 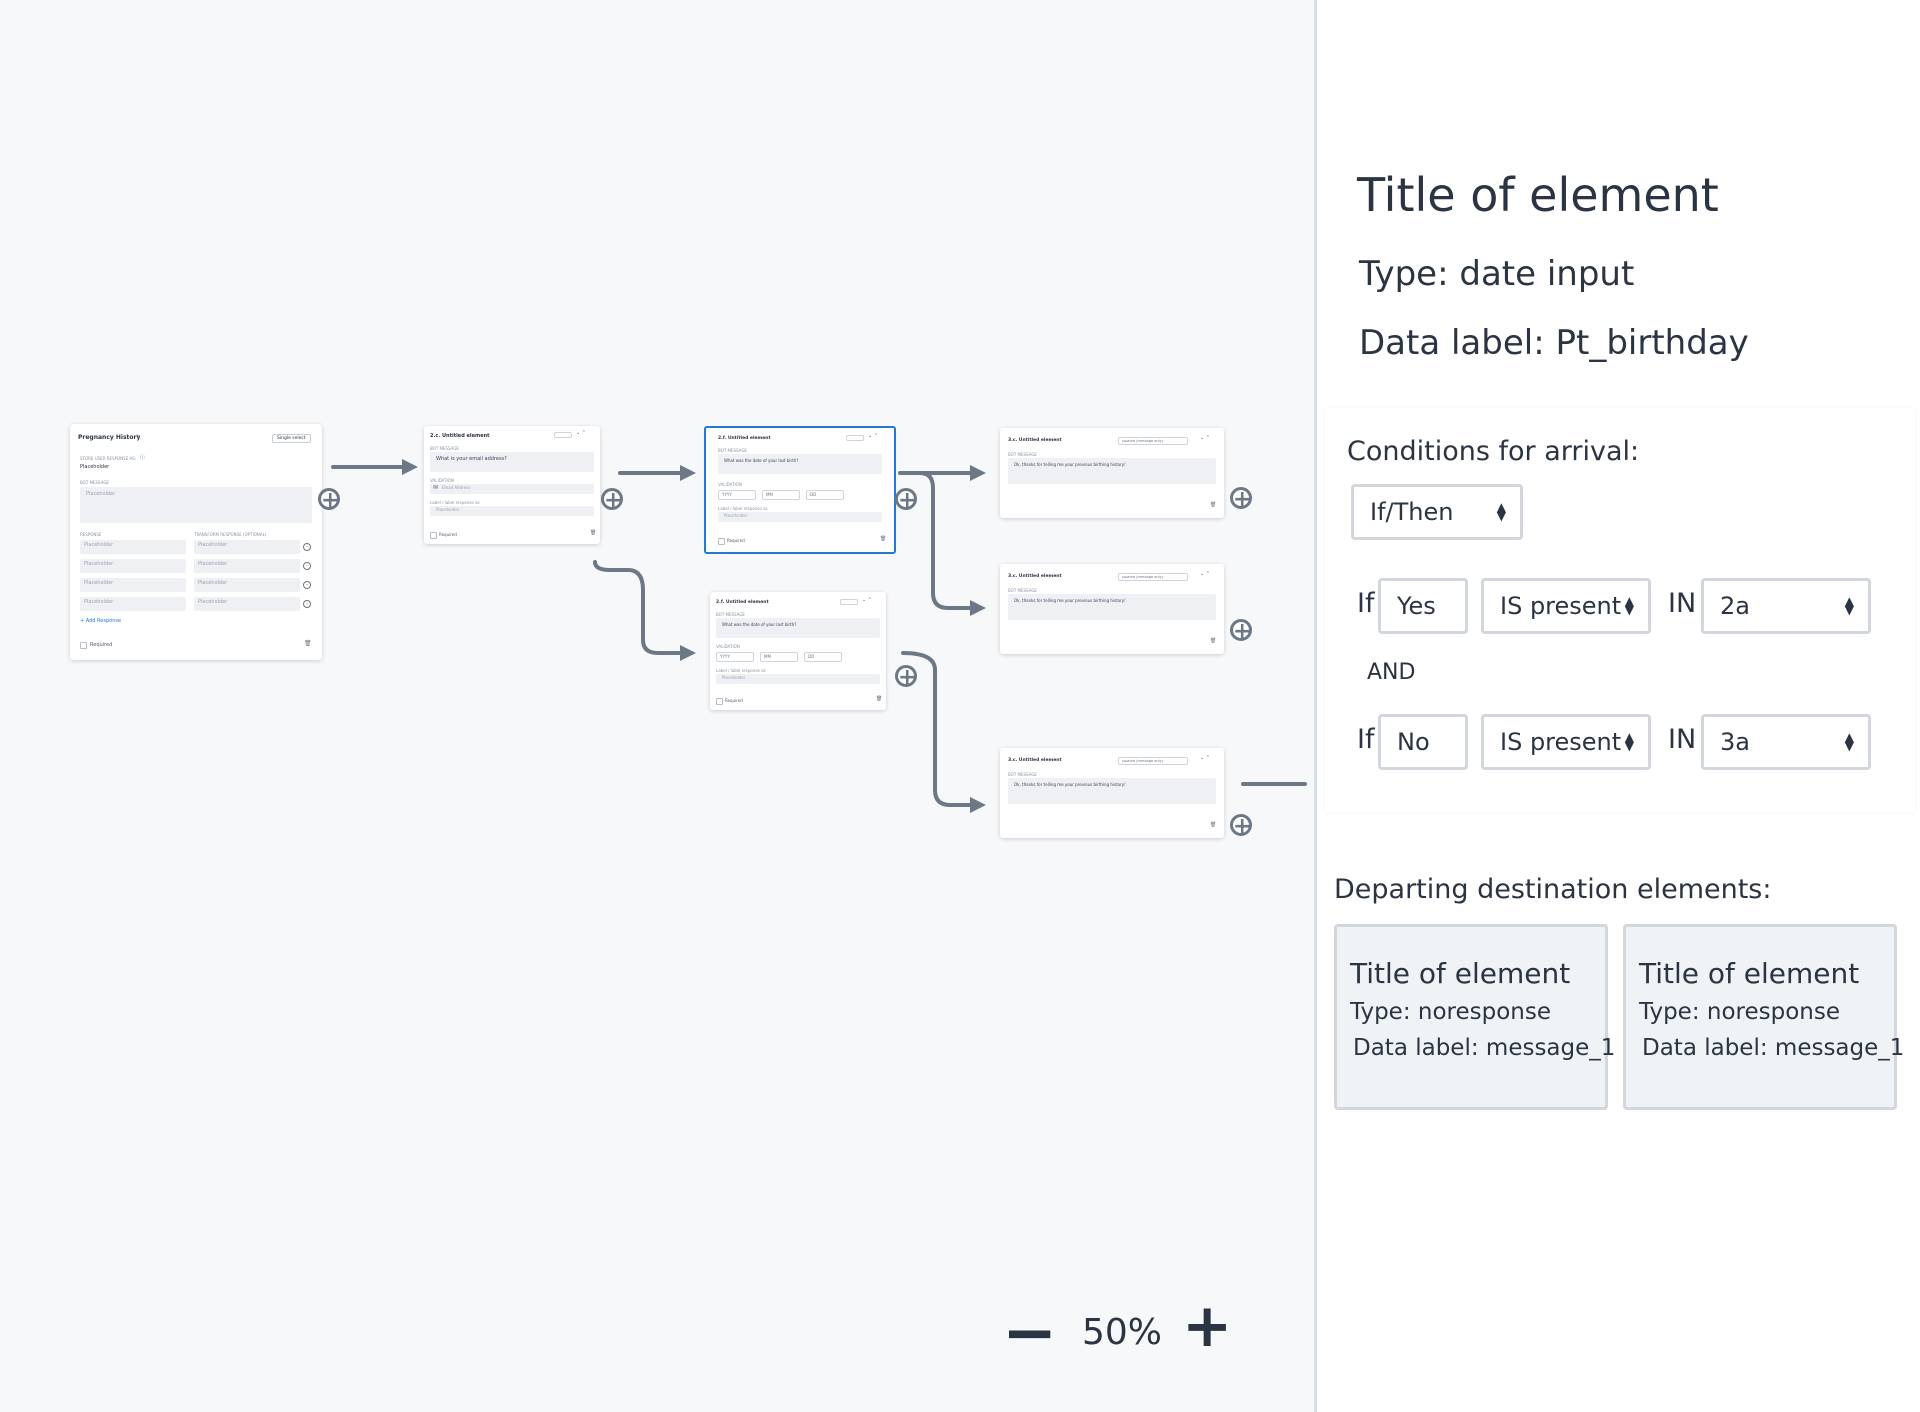 What do you see at coordinates (94, 467) in the screenshot?
I see `store-response-value: Placeholder` at bounding box center [94, 467].